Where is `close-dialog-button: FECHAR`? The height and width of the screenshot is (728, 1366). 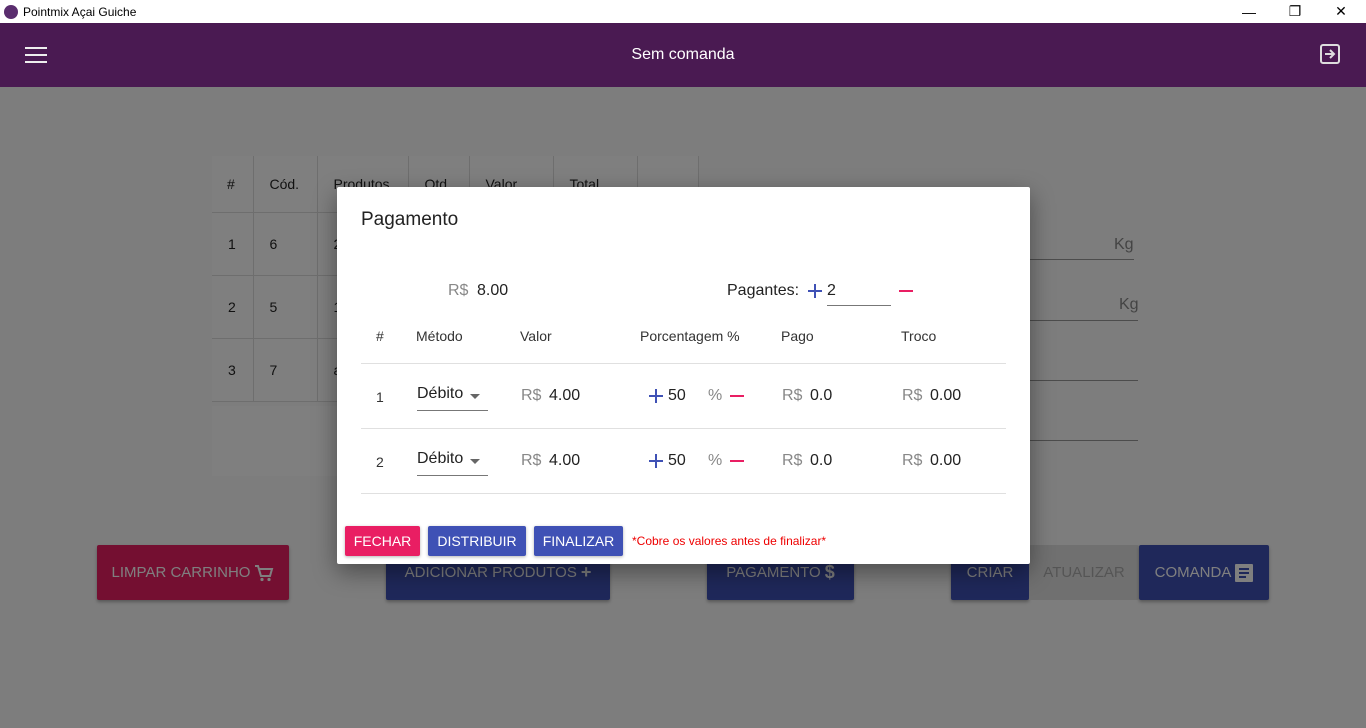 close-dialog-button: FECHAR is located at coordinates (382, 541).